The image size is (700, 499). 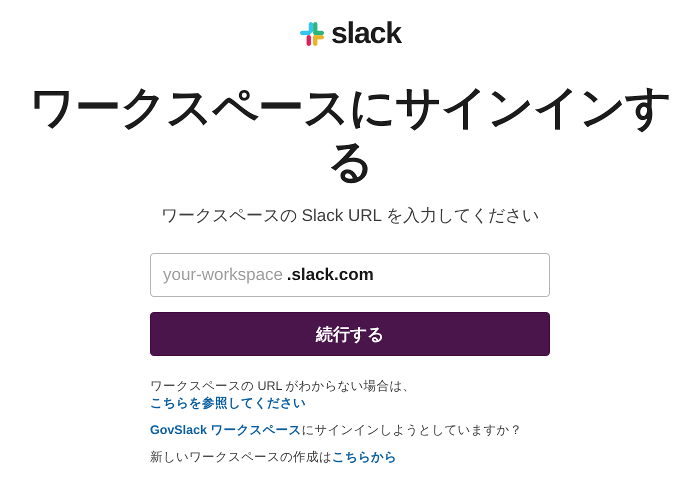 I want to click on help-text: GovSlack ワークスペースにサインインしようとしていますか？, so click(x=337, y=430).